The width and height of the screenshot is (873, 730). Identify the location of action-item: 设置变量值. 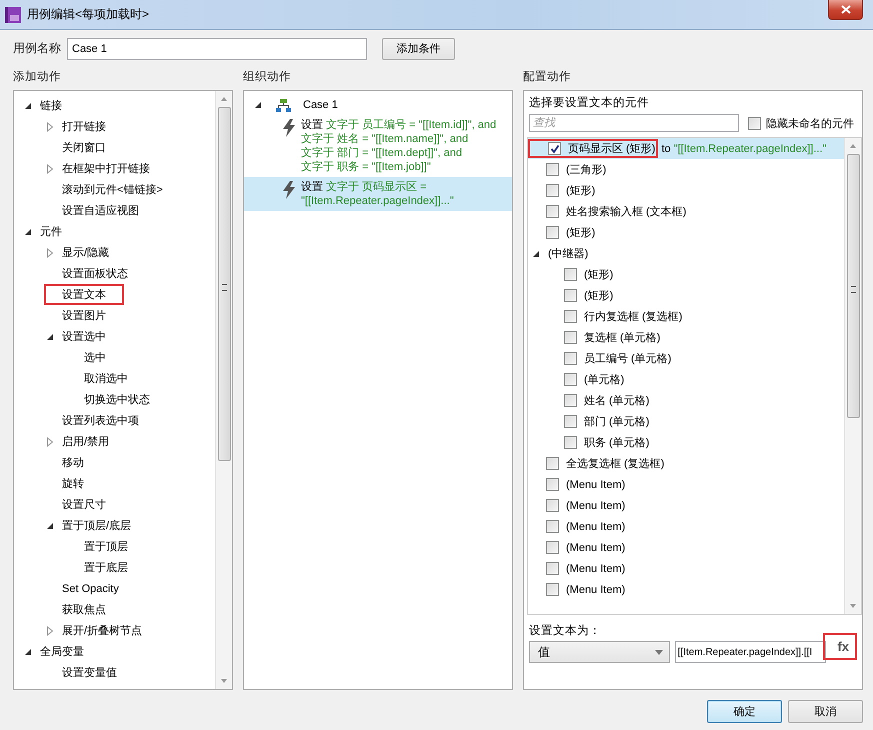
(89, 672).